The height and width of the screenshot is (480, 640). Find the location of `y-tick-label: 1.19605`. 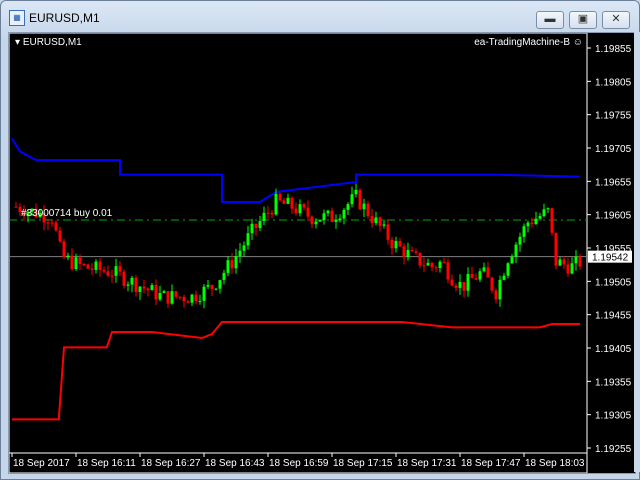

y-tick-label: 1.19605 is located at coordinates (613, 216).